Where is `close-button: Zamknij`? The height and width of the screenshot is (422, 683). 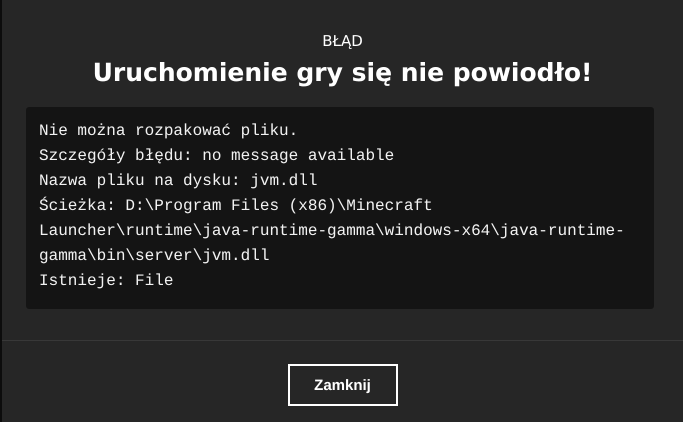
close-button: Zamknij is located at coordinates (343, 385).